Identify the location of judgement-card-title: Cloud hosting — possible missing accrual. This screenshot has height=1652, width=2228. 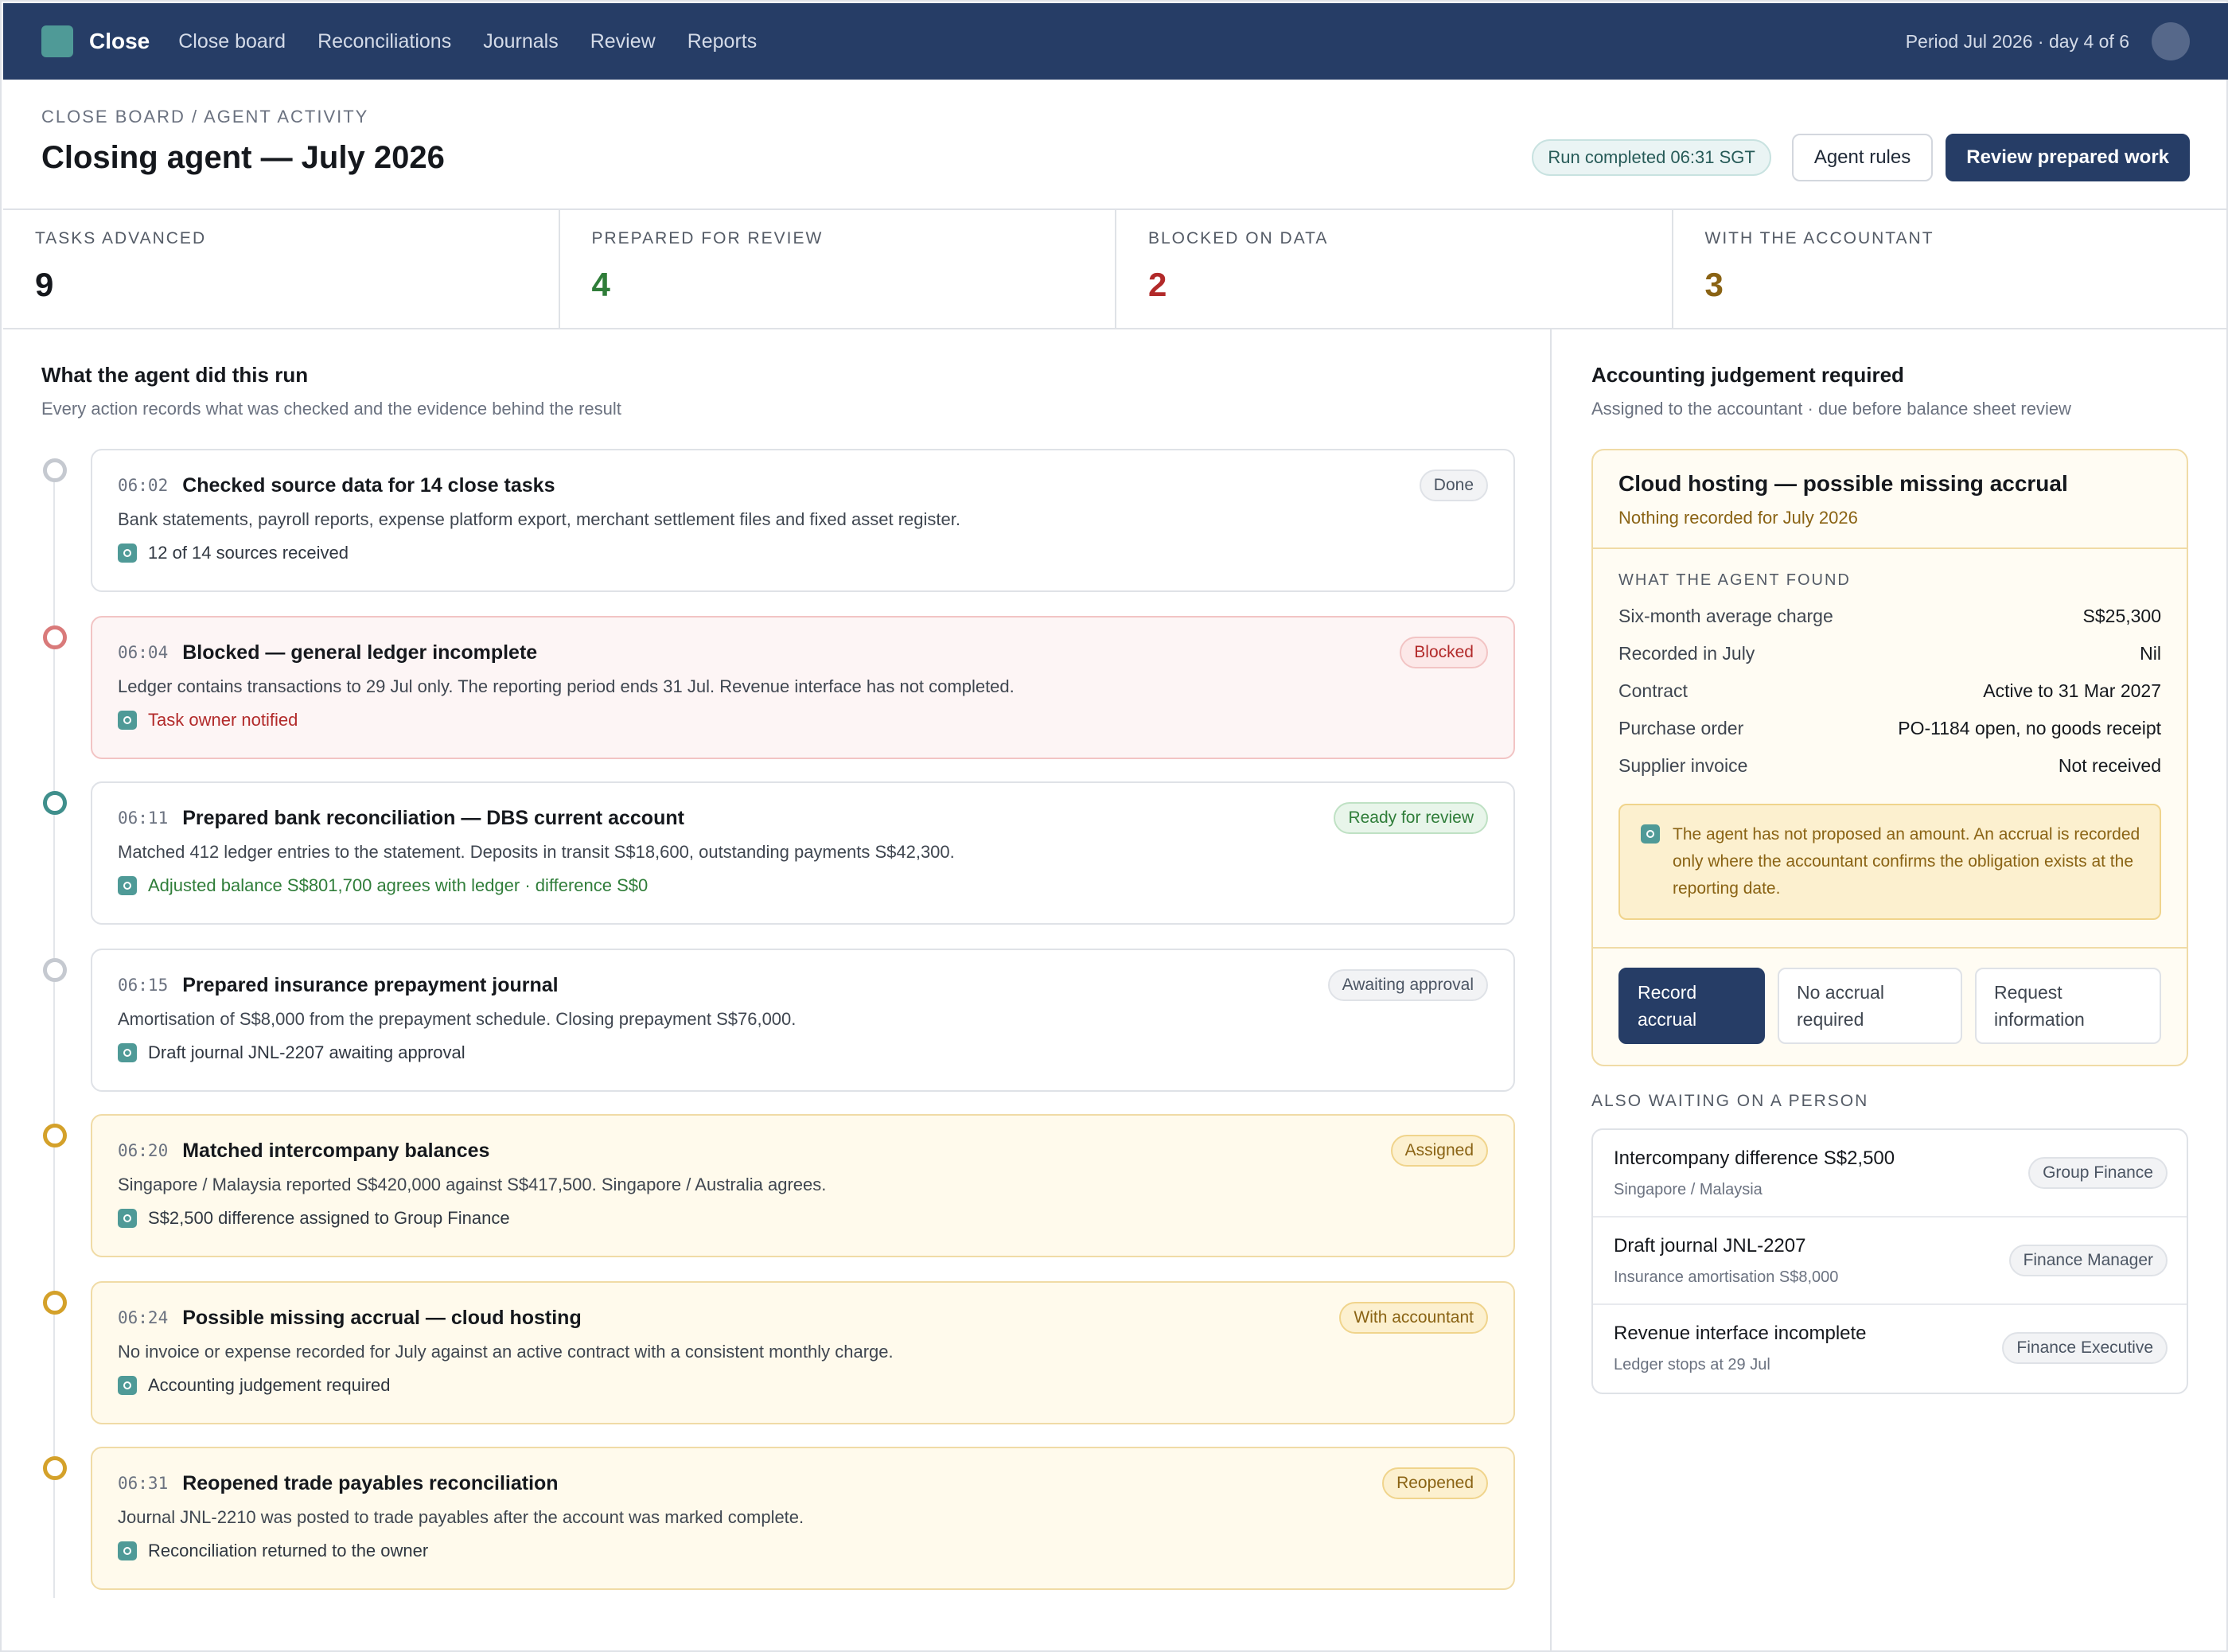
(1843, 483).